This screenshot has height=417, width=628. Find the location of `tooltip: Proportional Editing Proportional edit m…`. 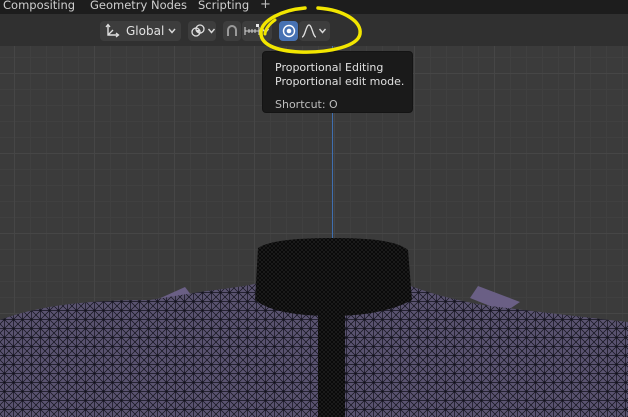

tooltip: Proportional Editing Proportional edit m… is located at coordinates (337, 82).